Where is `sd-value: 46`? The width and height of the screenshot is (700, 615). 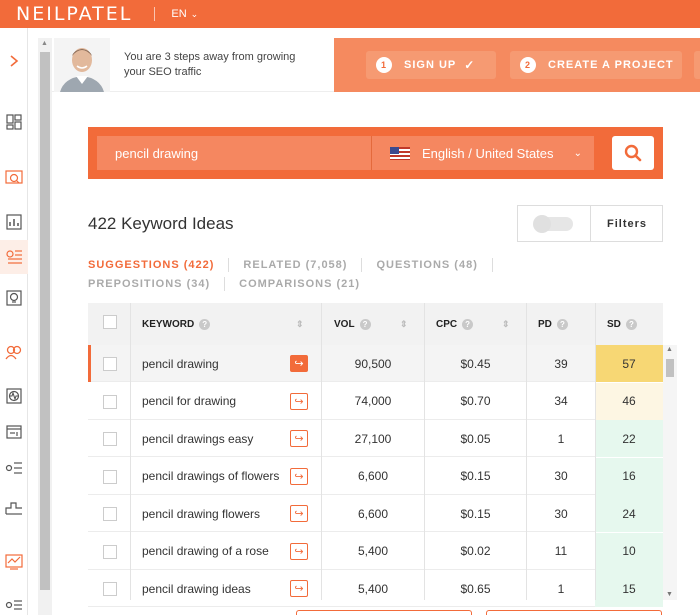 sd-value: 46 is located at coordinates (629, 401).